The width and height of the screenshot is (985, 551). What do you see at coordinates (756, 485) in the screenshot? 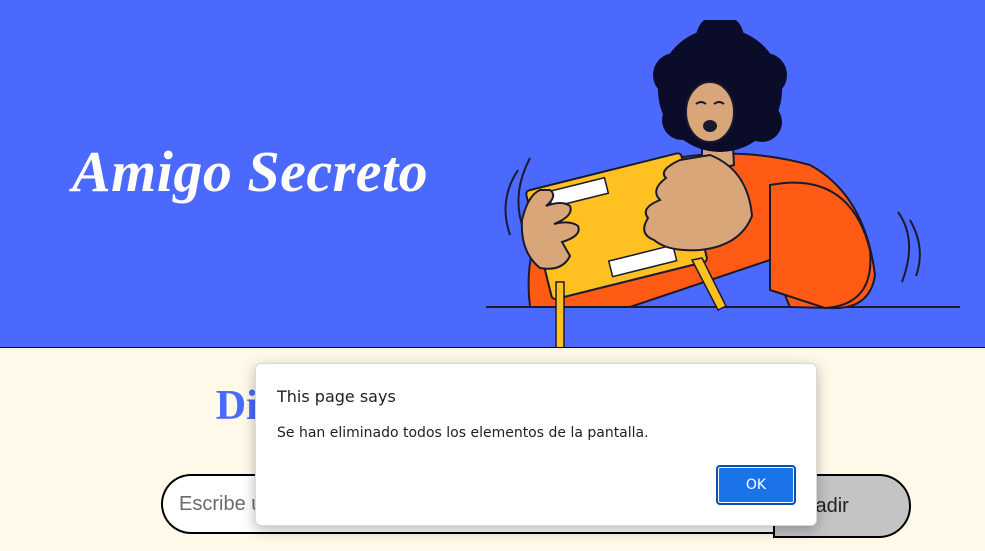
I see `ok-button: OK` at bounding box center [756, 485].